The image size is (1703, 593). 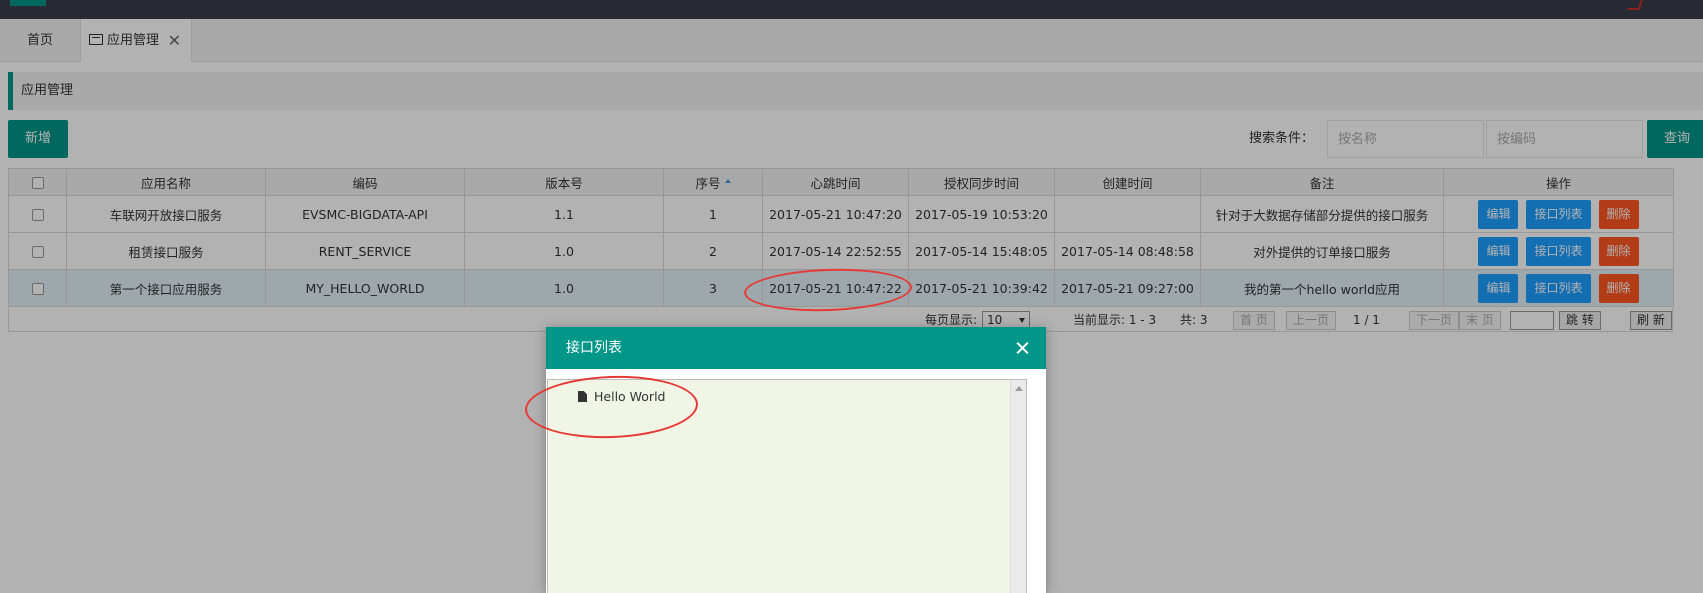 What do you see at coordinates (796, 348) in the screenshot?
I see `dialog-header: 接口列表` at bounding box center [796, 348].